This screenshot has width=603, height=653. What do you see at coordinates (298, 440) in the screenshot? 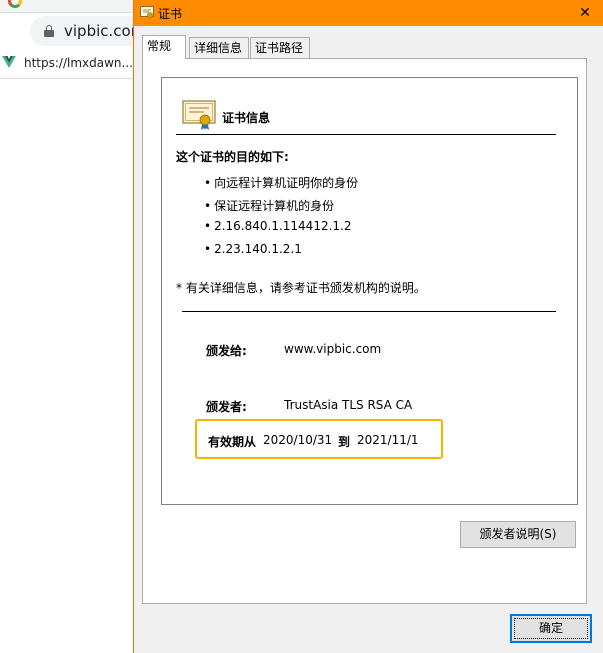
I see `valid-from-value: 2020/10/31` at bounding box center [298, 440].